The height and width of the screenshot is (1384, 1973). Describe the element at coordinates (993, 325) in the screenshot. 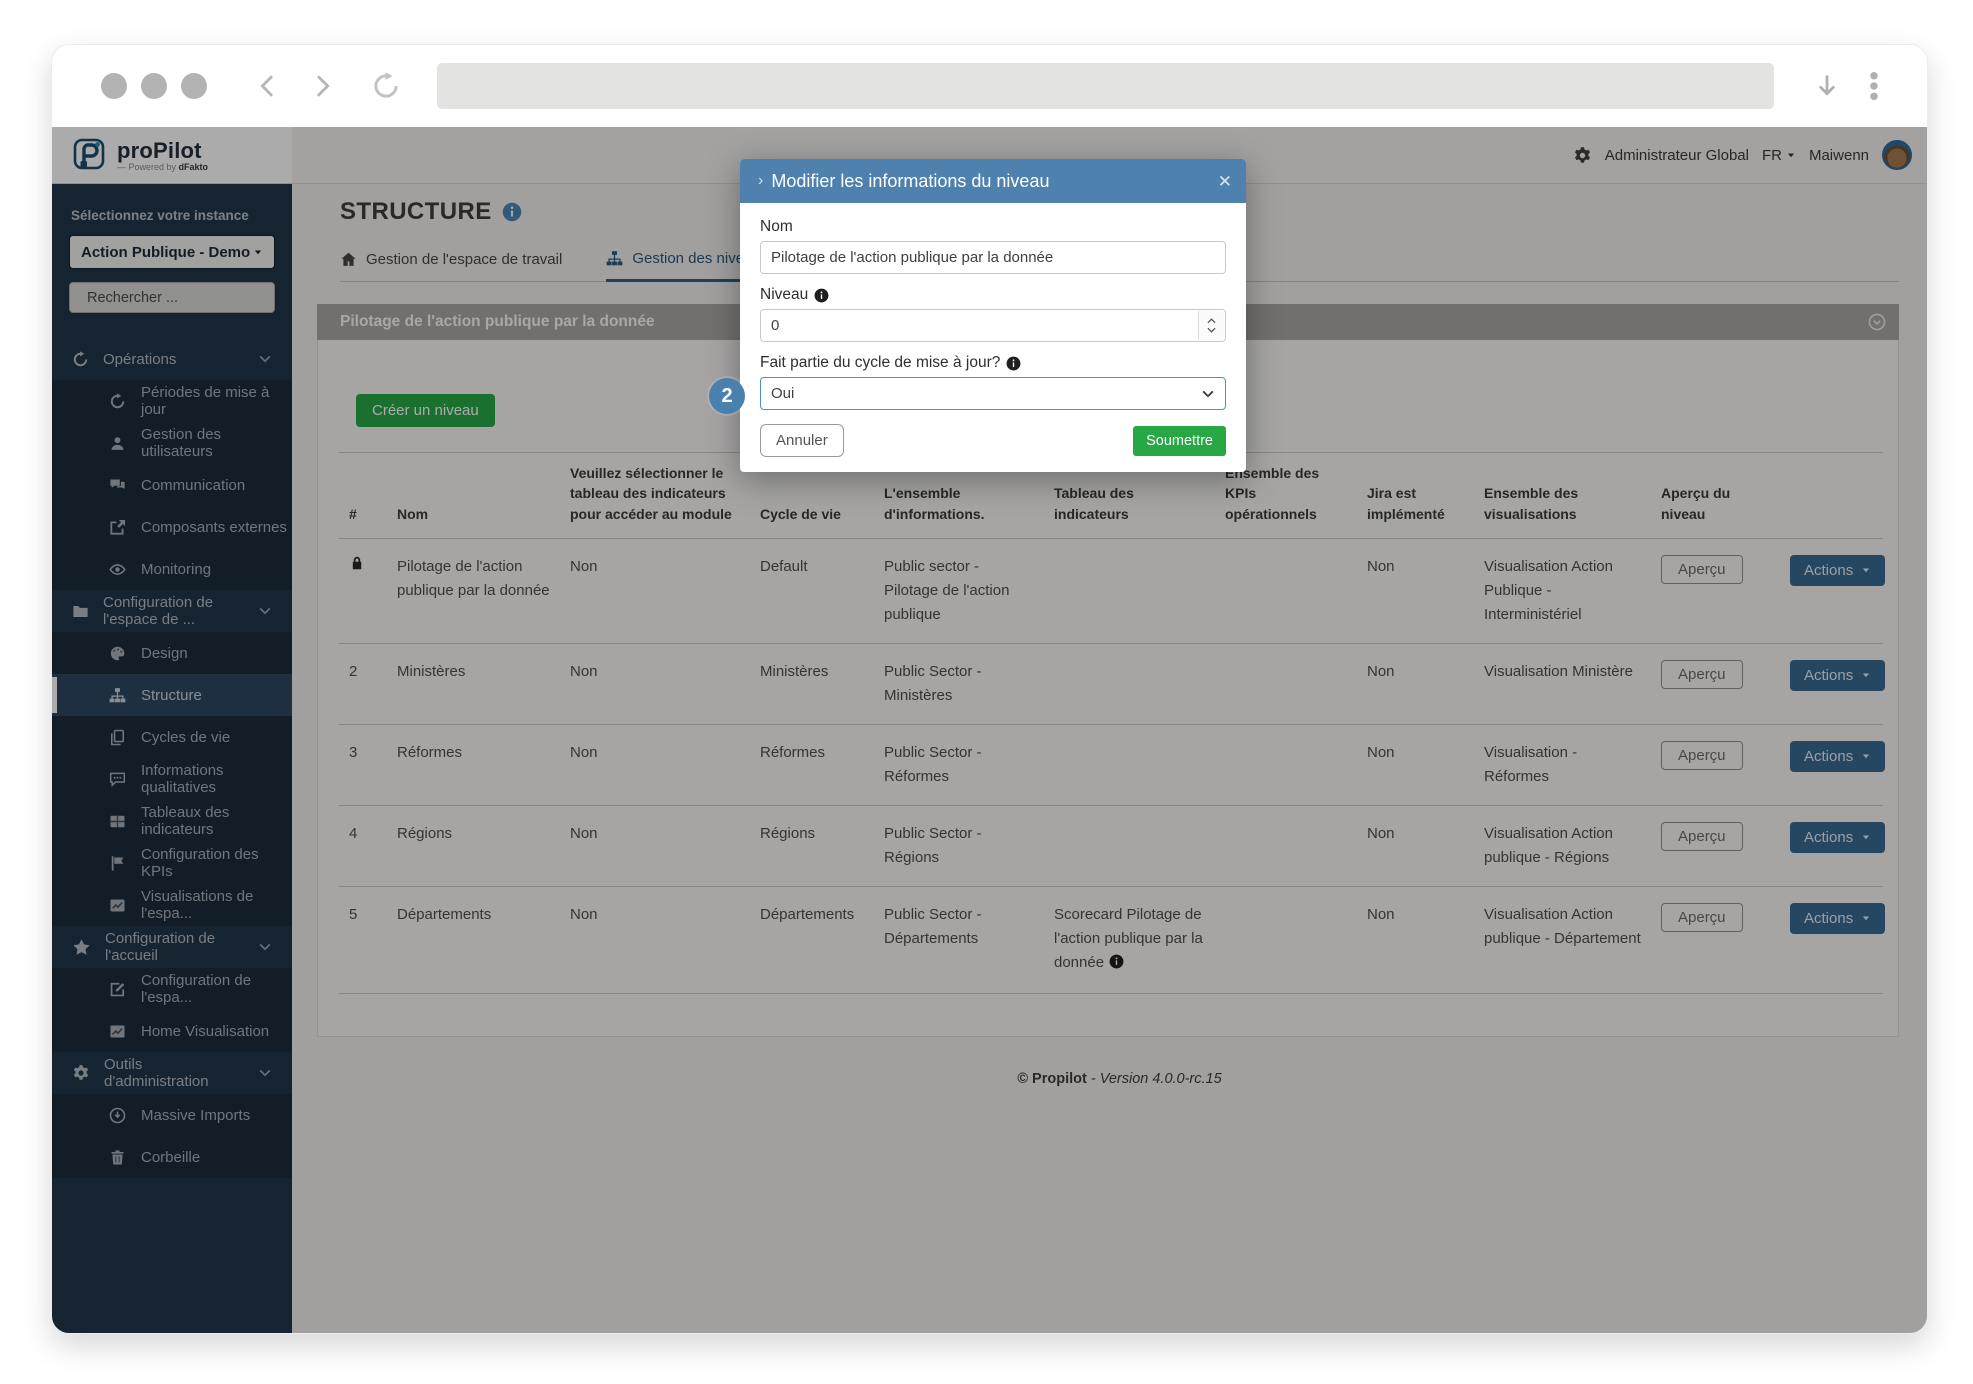

I see `niveau-stepper: 0` at that location.